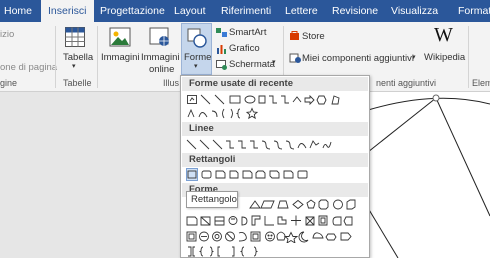  I want to click on online-pictures-icon, so click(160, 38).